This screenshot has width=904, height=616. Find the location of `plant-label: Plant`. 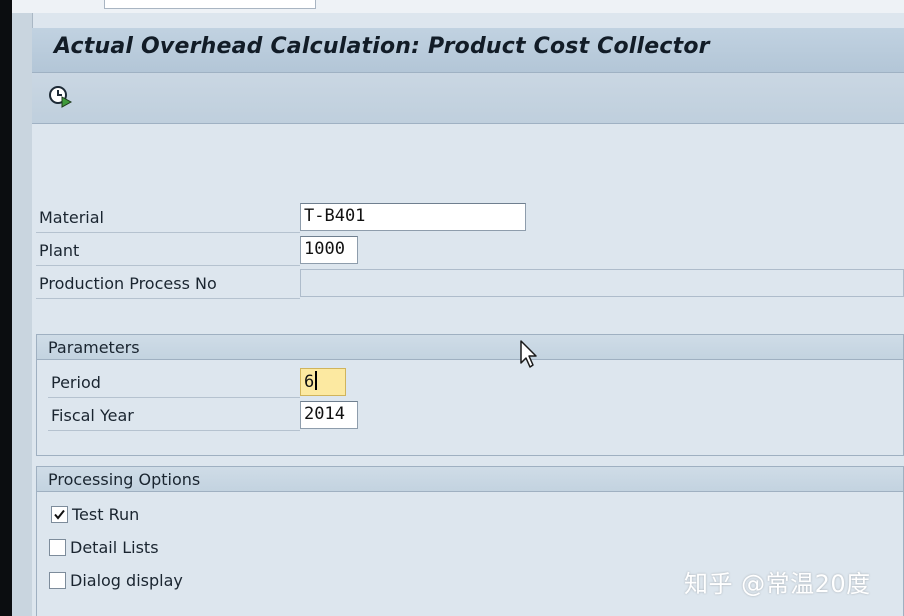

plant-label: Plant is located at coordinates (59, 250).